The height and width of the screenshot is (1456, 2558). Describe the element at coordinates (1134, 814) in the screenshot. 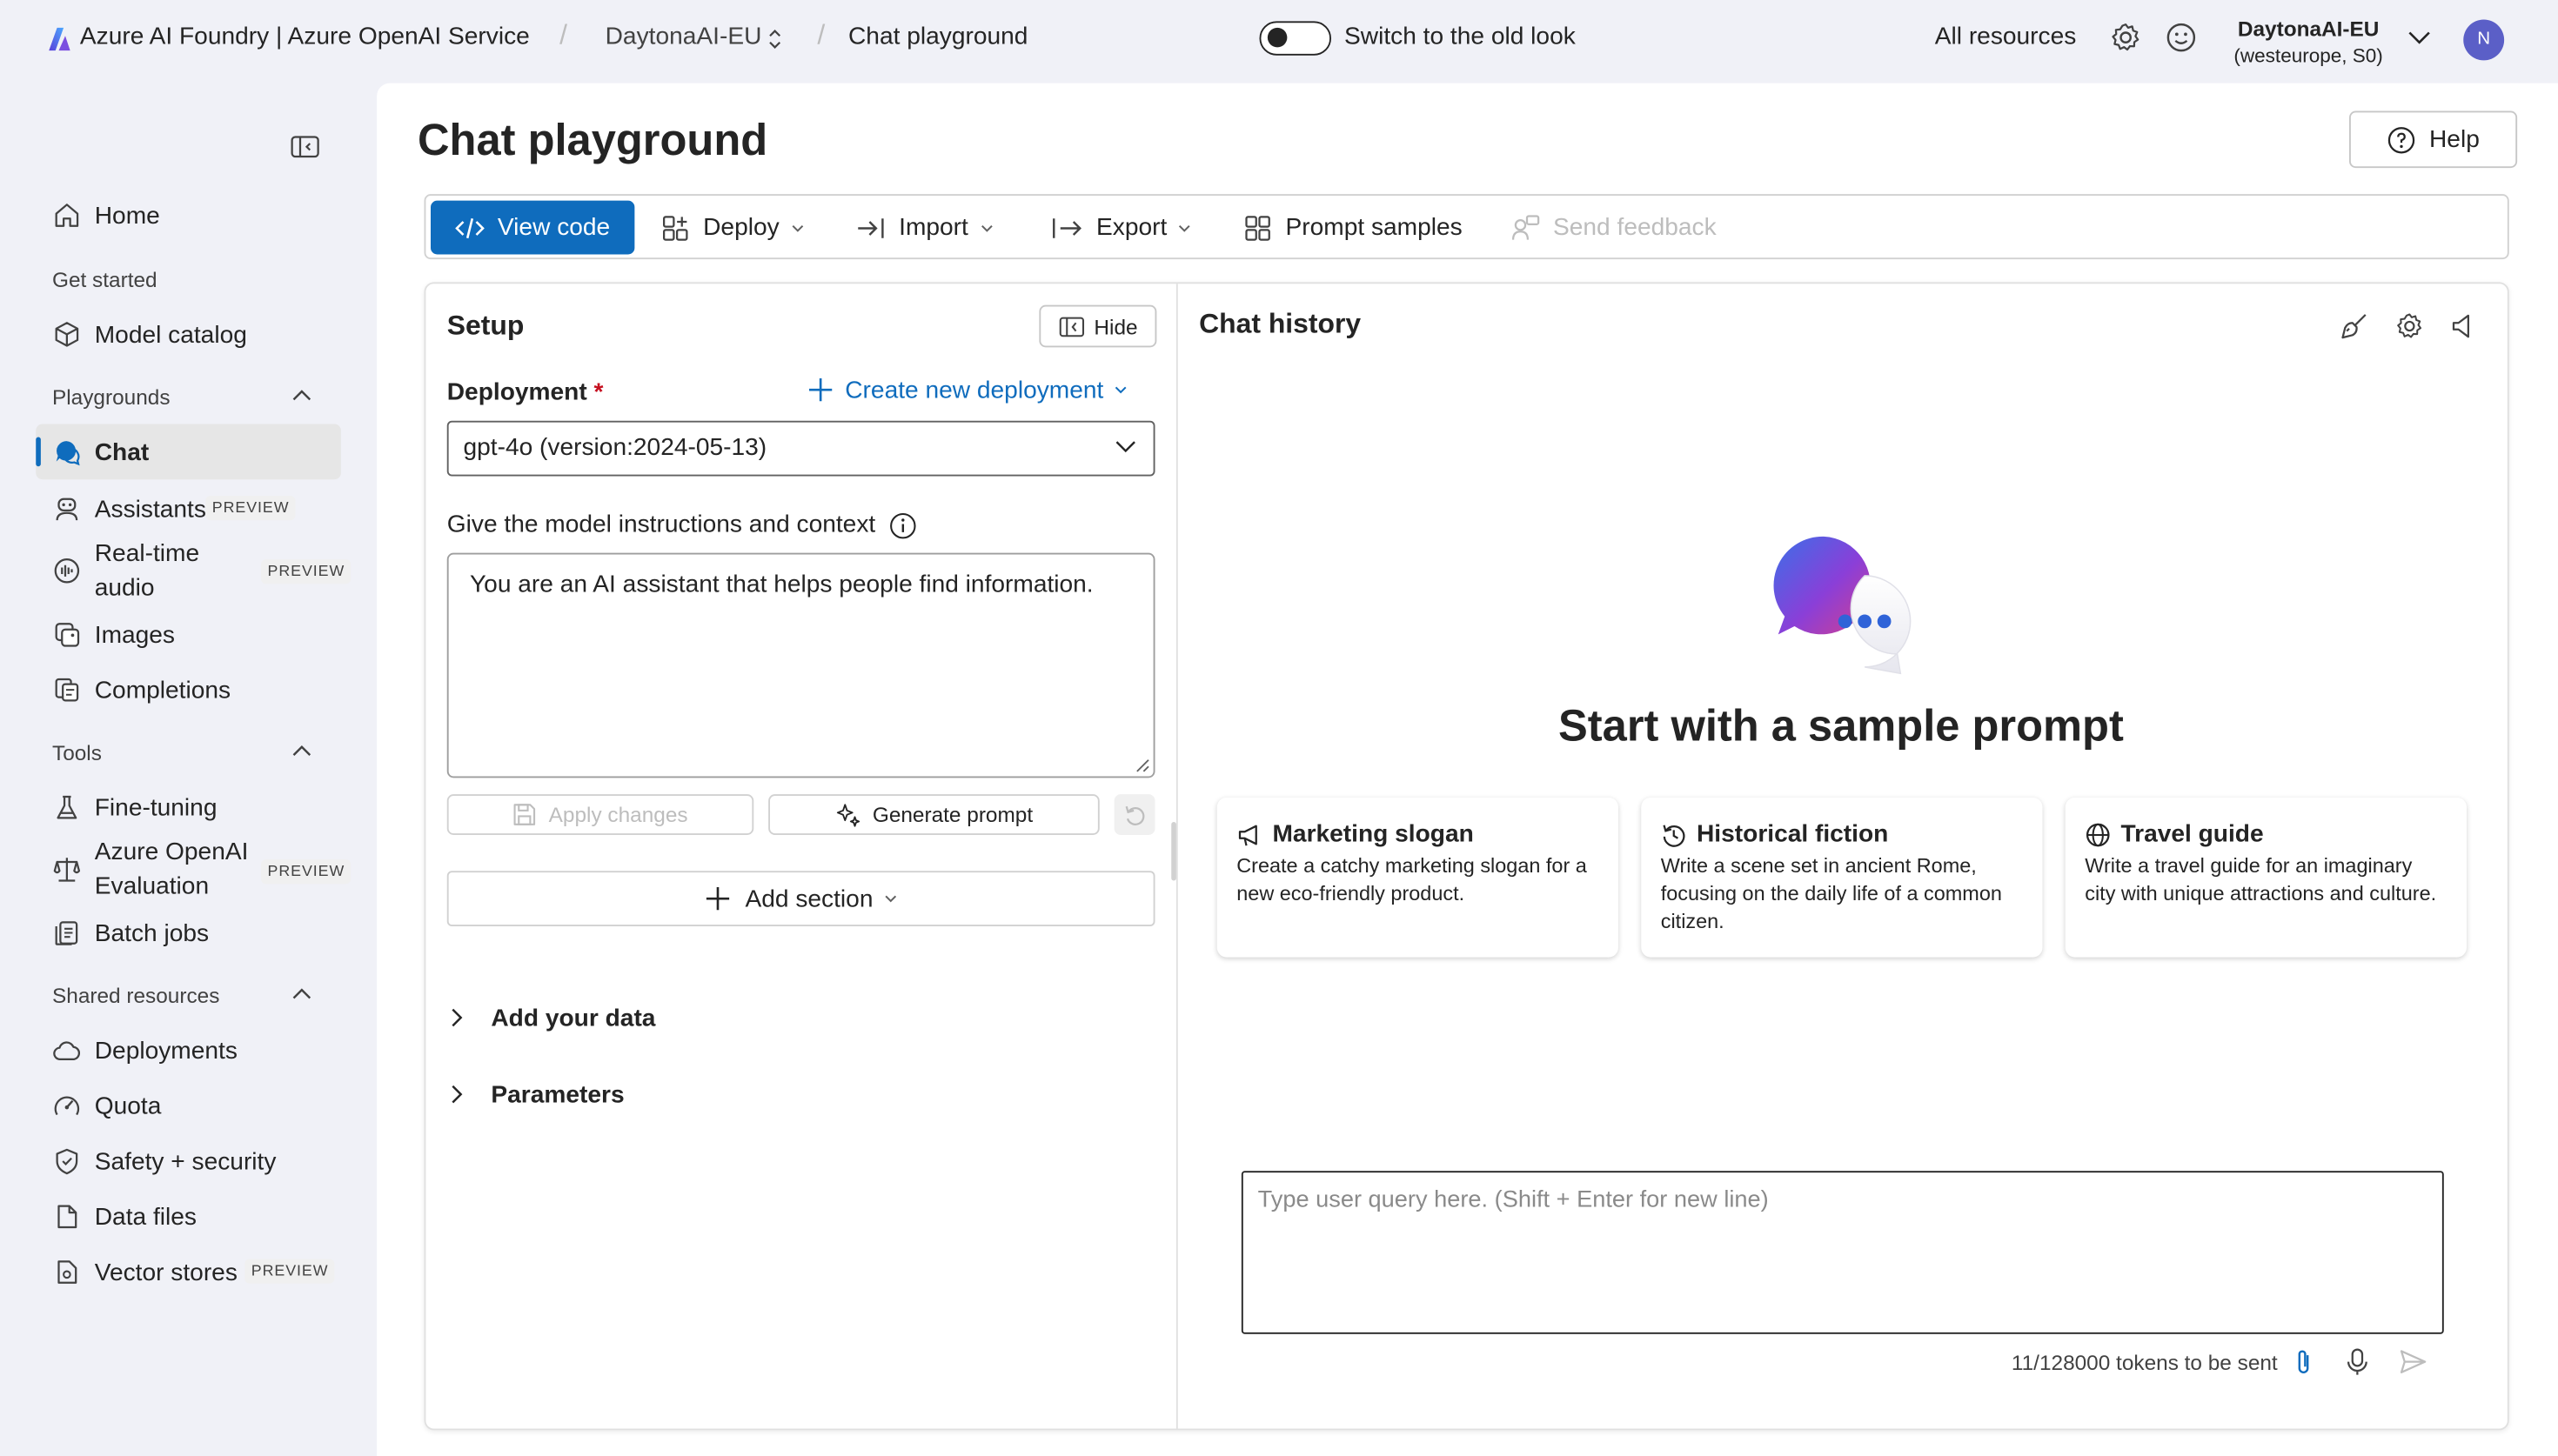

I see `reset-button` at that location.